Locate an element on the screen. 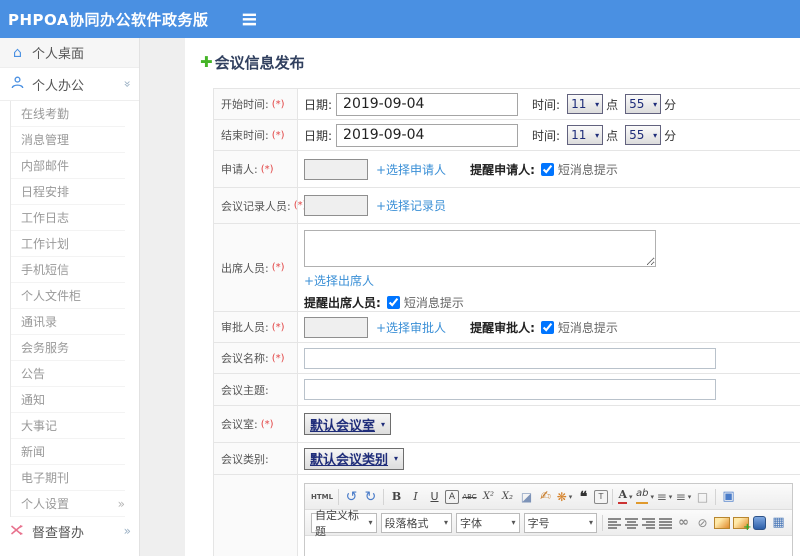 This screenshot has height=556, width=800. sidebar-item-e-journal: 电子期刊 is located at coordinates (68, 478).